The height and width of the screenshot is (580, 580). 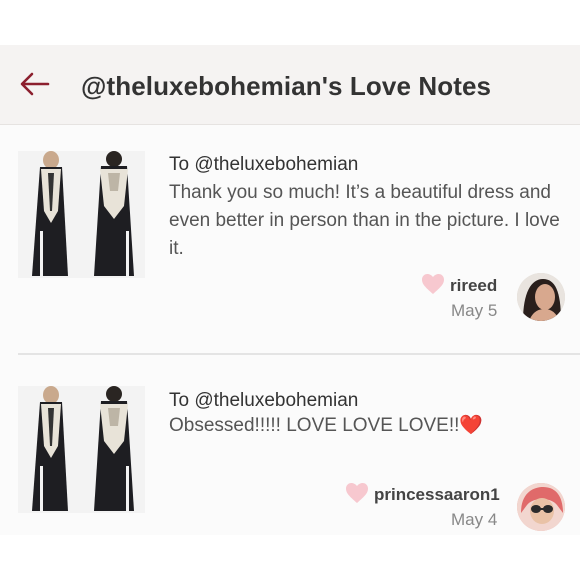 I want to click on username: rireed, so click(x=473, y=286).